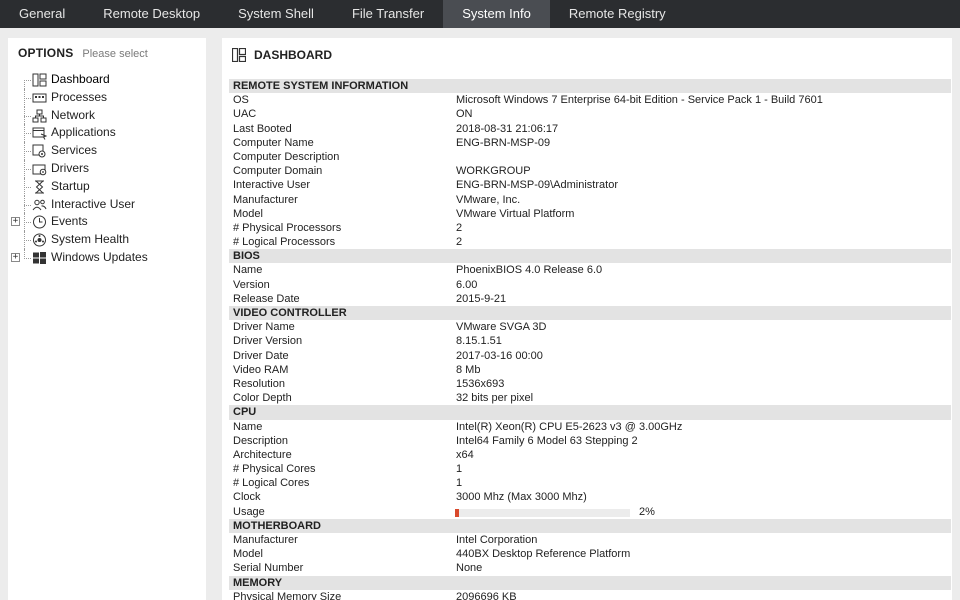 The width and height of the screenshot is (960, 600). I want to click on info-value: Intel Corporation, so click(497, 540).